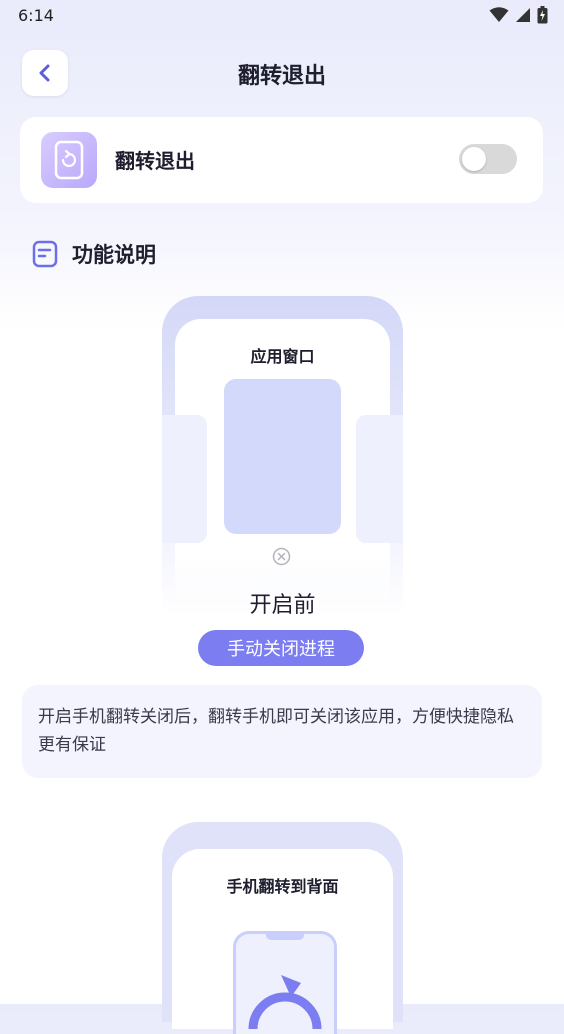 The width and height of the screenshot is (564, 1034). I want to click on phone-rotate-icon, so click(69, 160).